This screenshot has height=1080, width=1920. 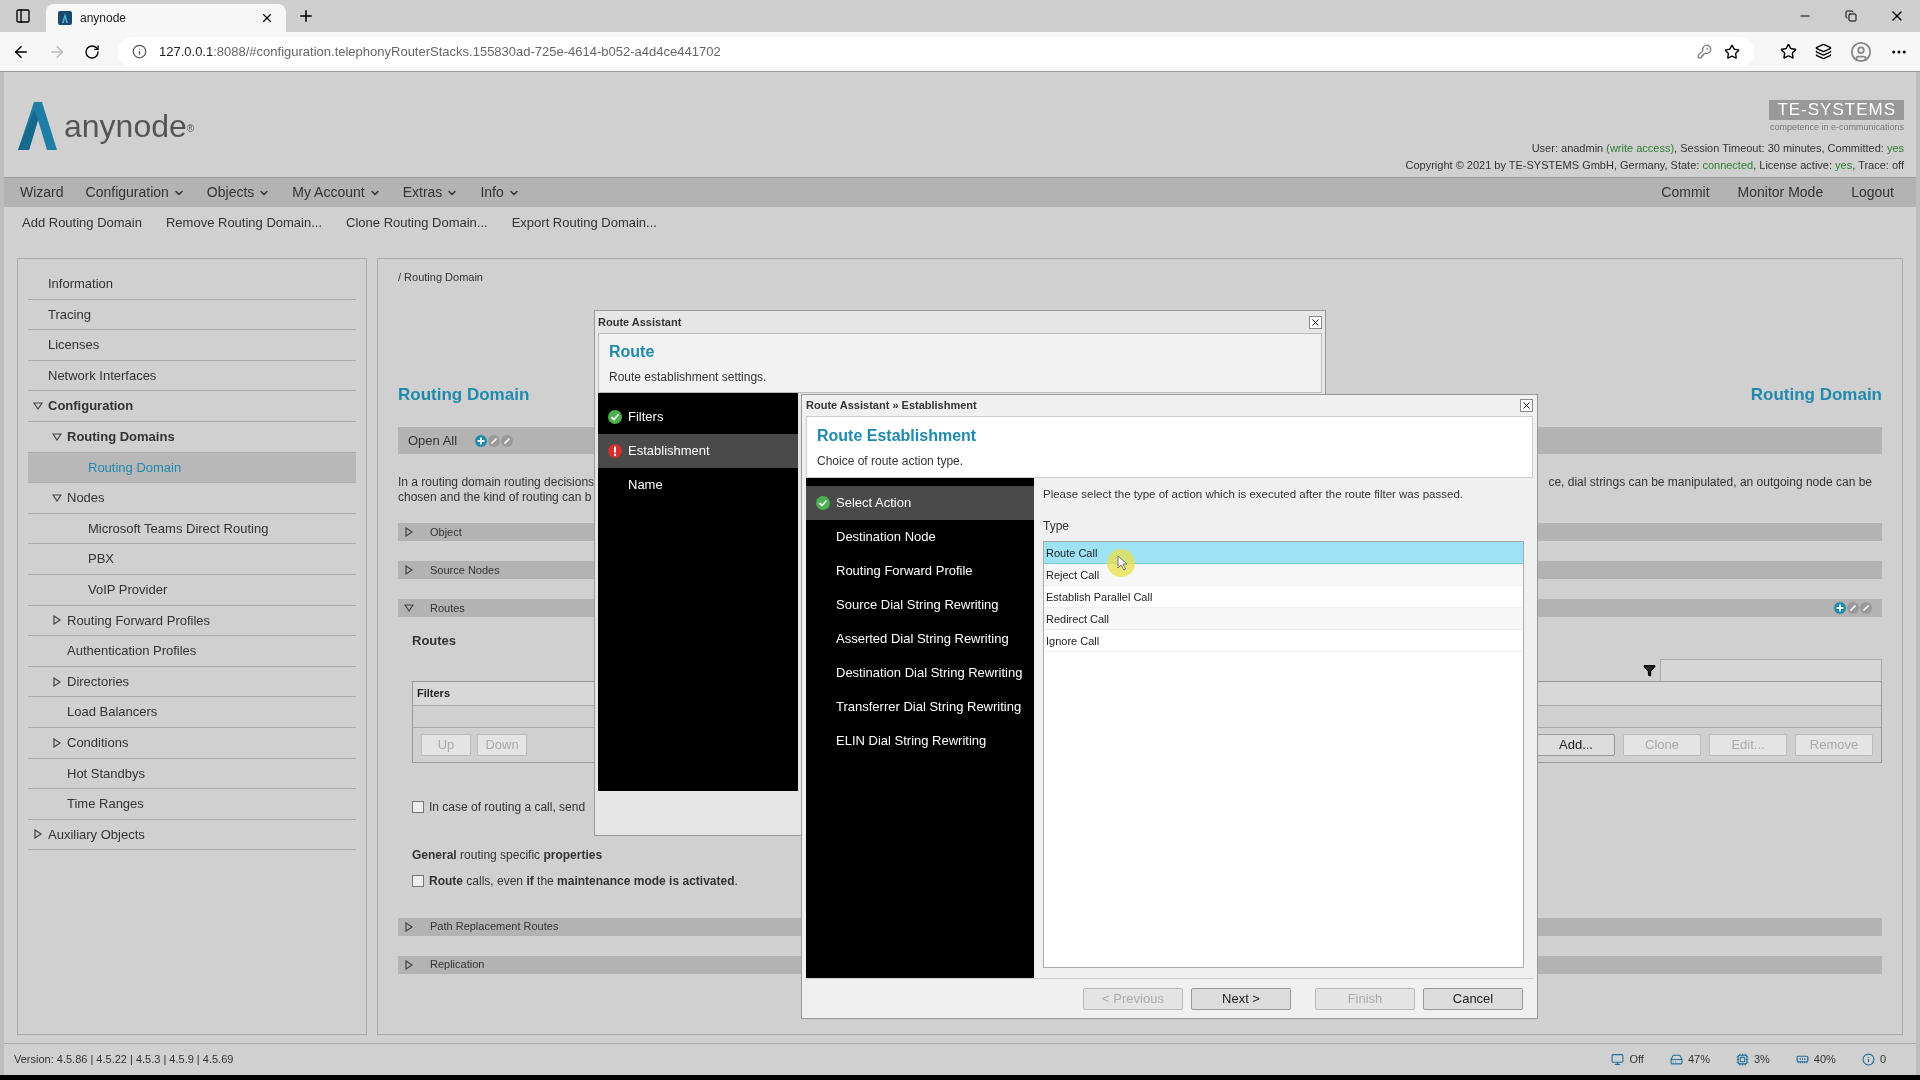 What do you see at coordinates (1704, 51) in the screenshot?
I see `key-icon` at bounding box center [1704, 51].